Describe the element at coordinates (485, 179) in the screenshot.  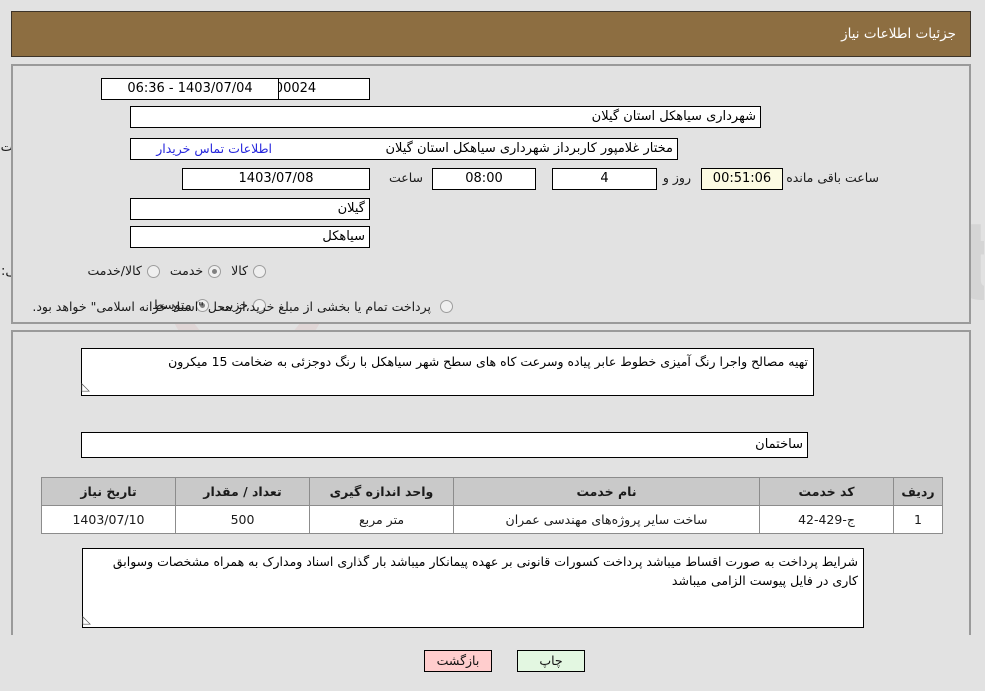
I see `hour-value: 08:00` at that location.